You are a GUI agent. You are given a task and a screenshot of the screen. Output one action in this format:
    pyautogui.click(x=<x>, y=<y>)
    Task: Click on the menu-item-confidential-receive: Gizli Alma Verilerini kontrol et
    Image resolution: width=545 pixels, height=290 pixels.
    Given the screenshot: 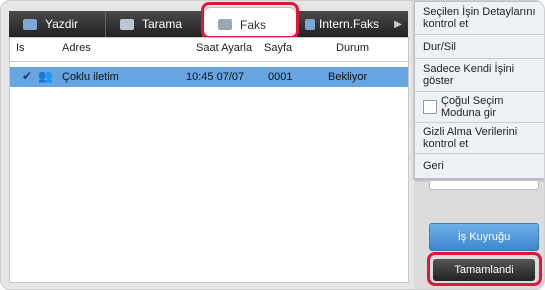 What is the action you would take?
    pyautogui.click(x=479, y=138)
    